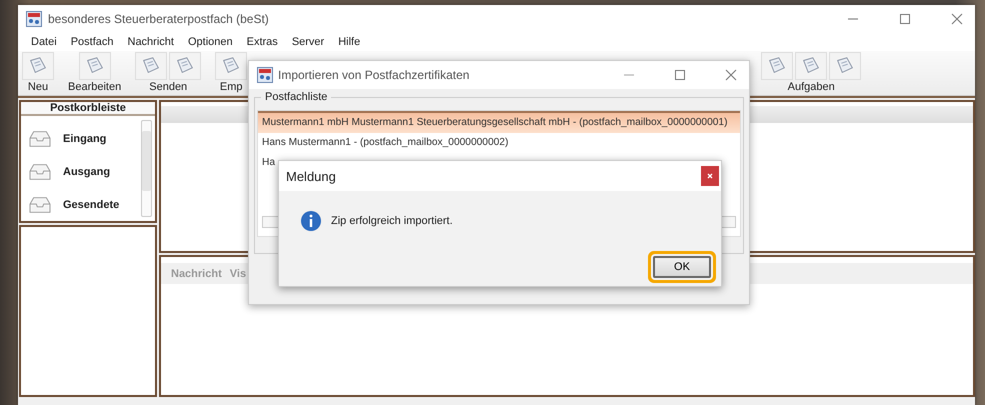 This screenshot has height=405, width=985. Describe the element at coordinates (84, 138) in the screenshot. I see `sidebar-item: Eingang` at that location.